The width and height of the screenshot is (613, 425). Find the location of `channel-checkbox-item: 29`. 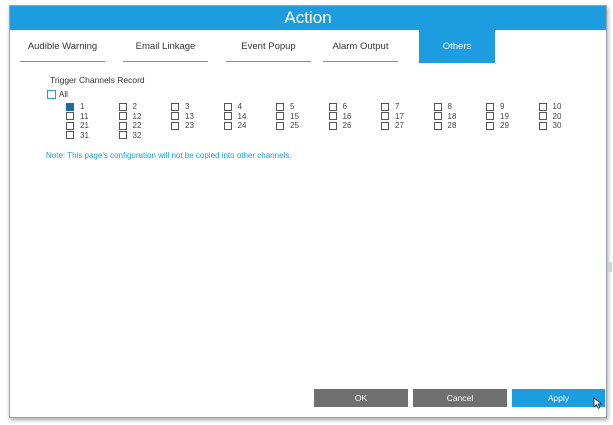

channel-checkbox-item: 29 is located at coordinates (497, 125).